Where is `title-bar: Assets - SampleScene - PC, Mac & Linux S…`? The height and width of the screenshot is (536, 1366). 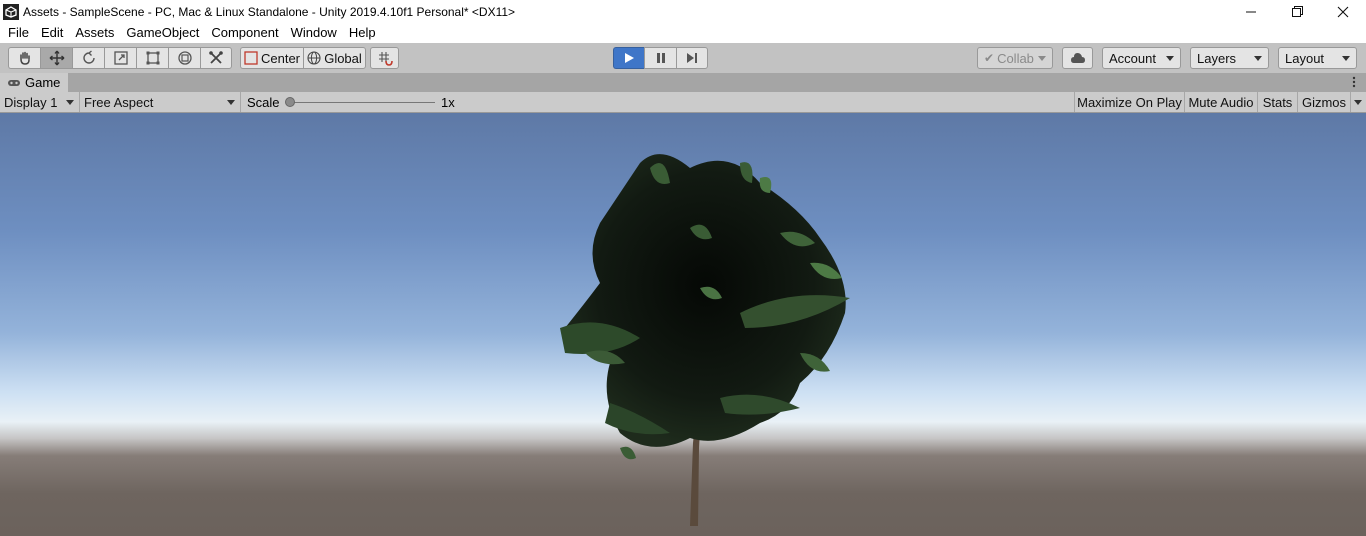
title-bar: Assets - SampleScene - PC, Mac & Linux S… is located at coordinates (683, 11).